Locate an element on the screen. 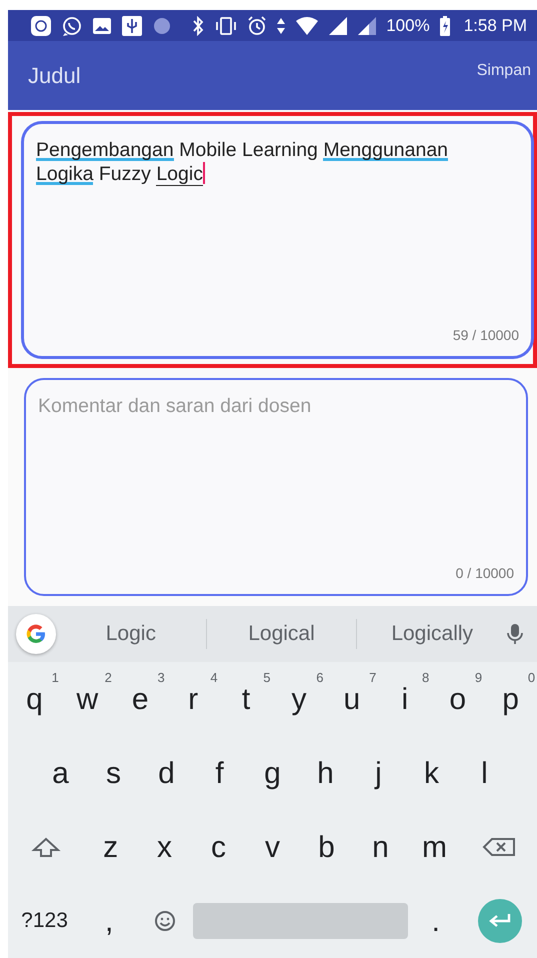 The width and height of the screenshot is (537, 958). key-hint: 6 is located at coordinates (320, 678).